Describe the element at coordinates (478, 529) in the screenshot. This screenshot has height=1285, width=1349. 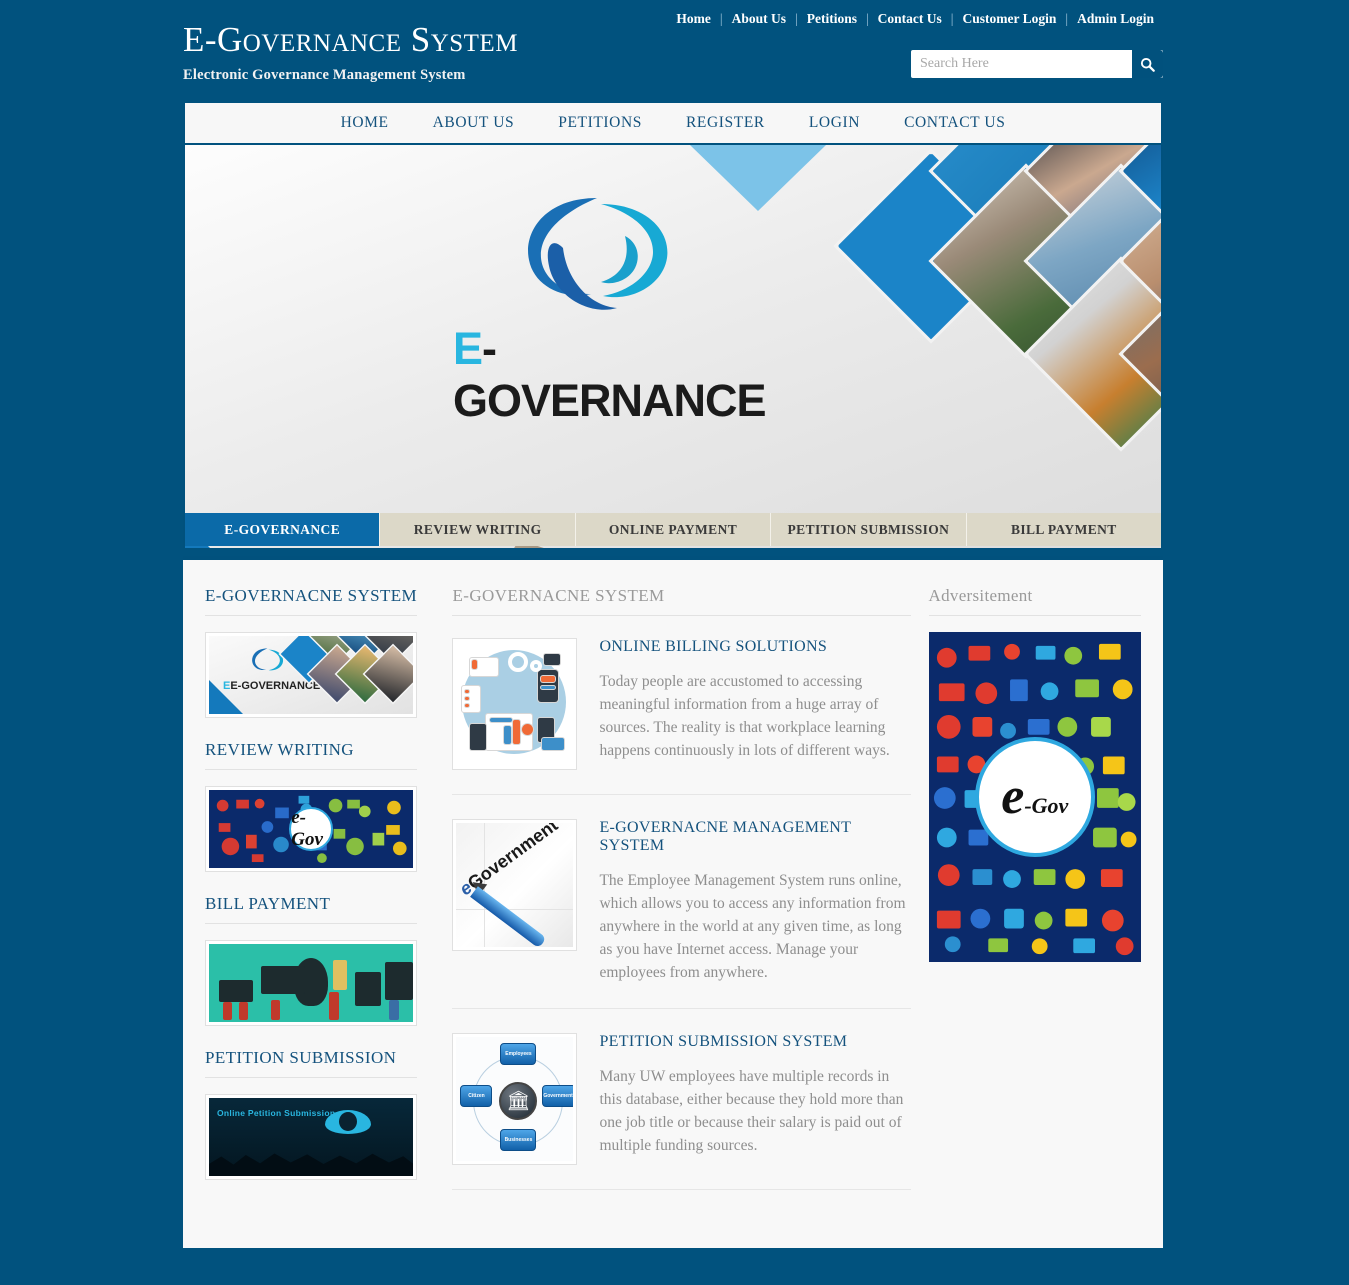
I see `tab-review-writing: REVIEW WRITING` at that location.